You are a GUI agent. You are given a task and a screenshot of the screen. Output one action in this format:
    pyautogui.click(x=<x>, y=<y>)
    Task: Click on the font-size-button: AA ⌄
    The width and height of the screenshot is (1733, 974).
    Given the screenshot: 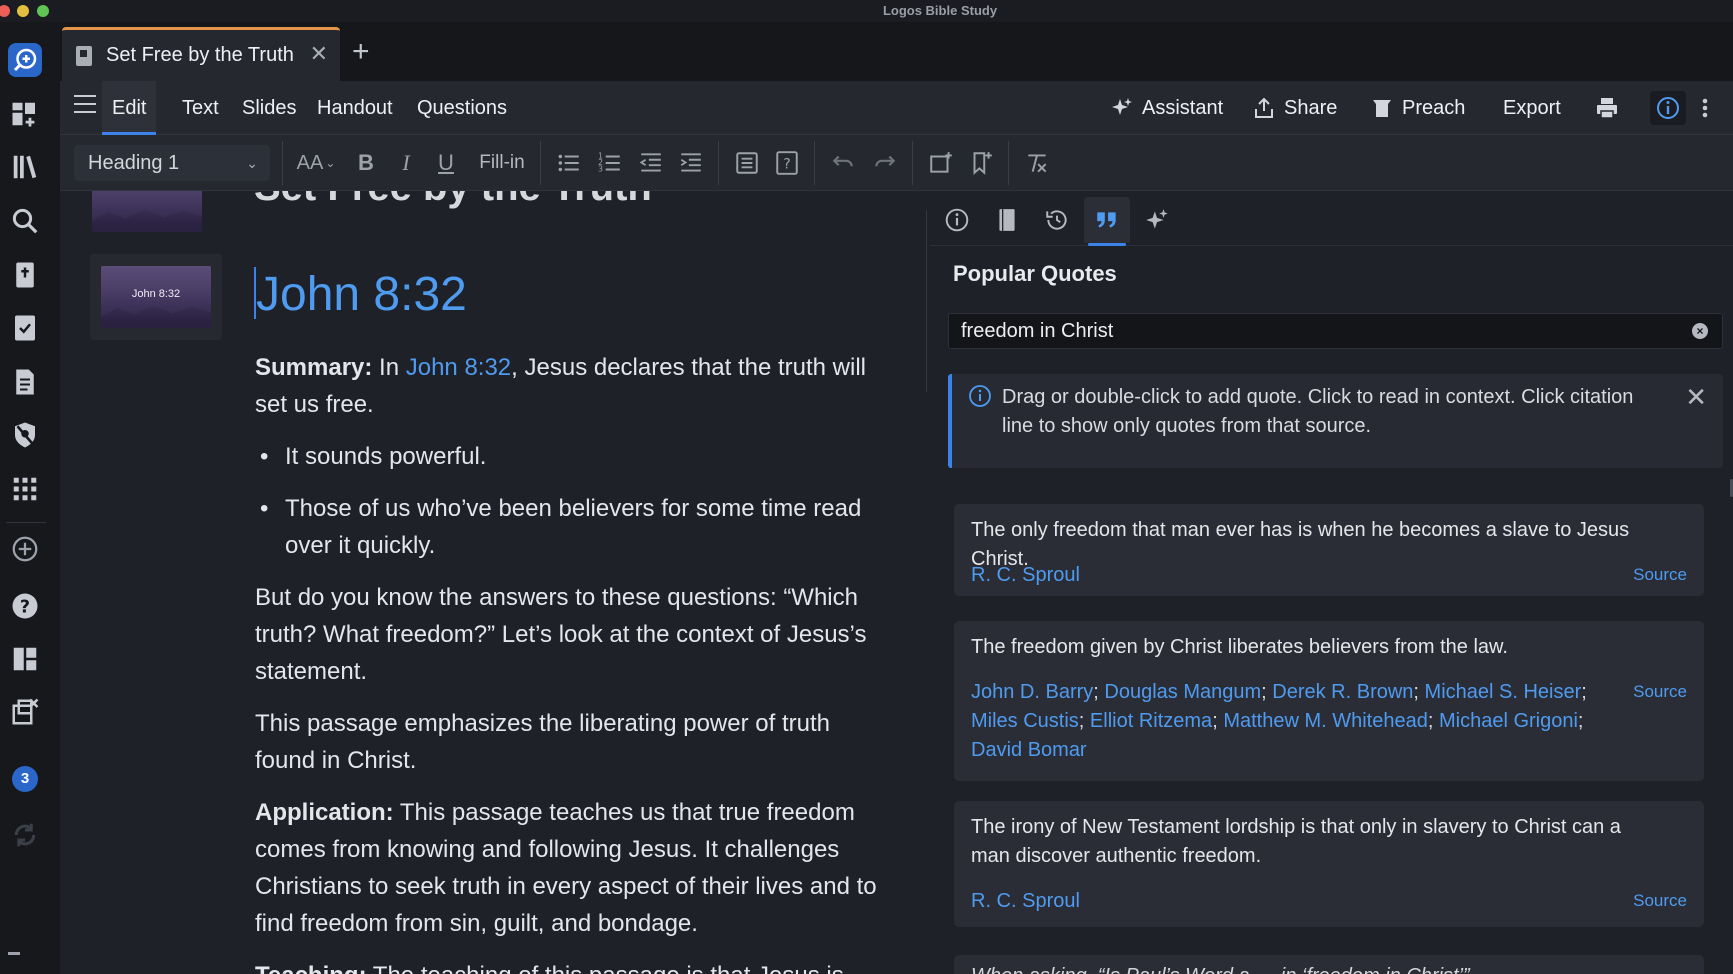 What is the action you would take?
    pyautogui.click(x=316, y=163)
    